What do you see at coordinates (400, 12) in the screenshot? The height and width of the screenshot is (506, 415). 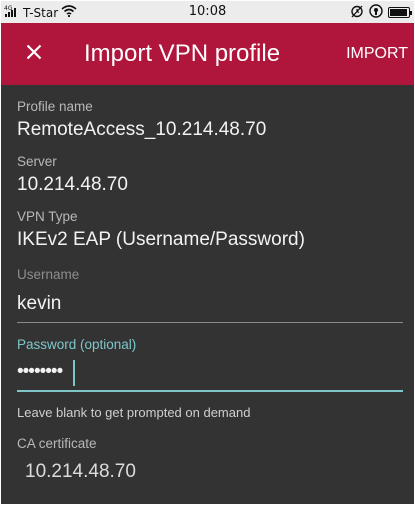 I see `battery-icon` at bounding box center [400, 12].